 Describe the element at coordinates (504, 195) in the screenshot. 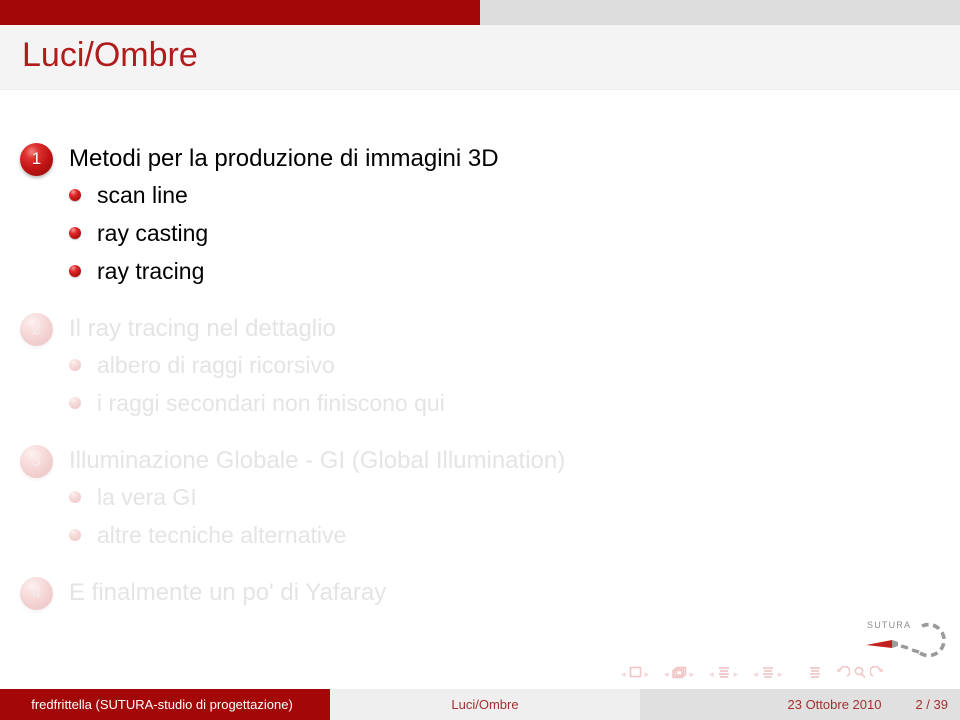

I see `toc-subsection-item: scan line` at that location.